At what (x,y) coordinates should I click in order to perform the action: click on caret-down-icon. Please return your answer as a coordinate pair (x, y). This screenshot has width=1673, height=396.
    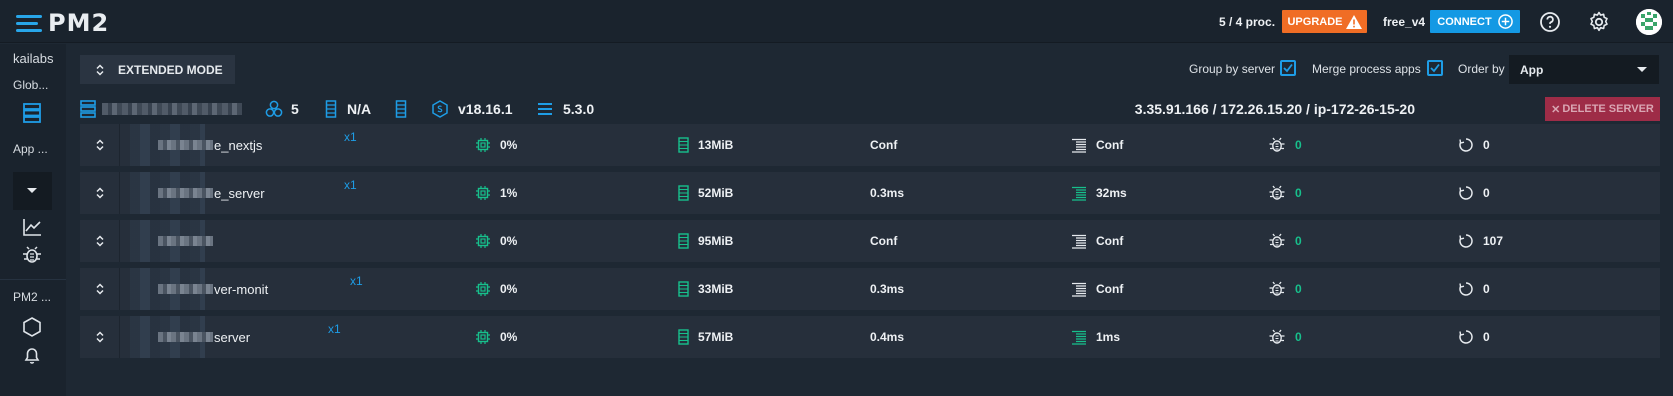
    Looking at the image, I should click on (32, 190).